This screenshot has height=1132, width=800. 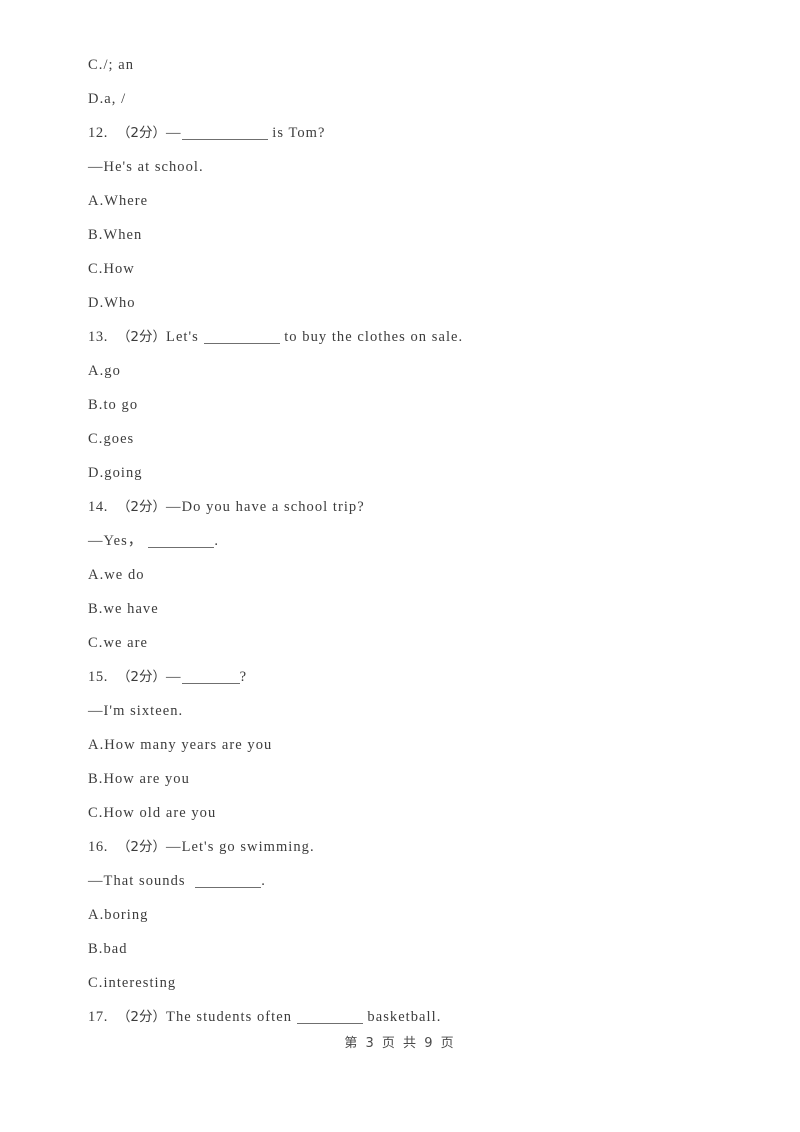 I want to click on option-text: bad, so click(x=115, y=949).